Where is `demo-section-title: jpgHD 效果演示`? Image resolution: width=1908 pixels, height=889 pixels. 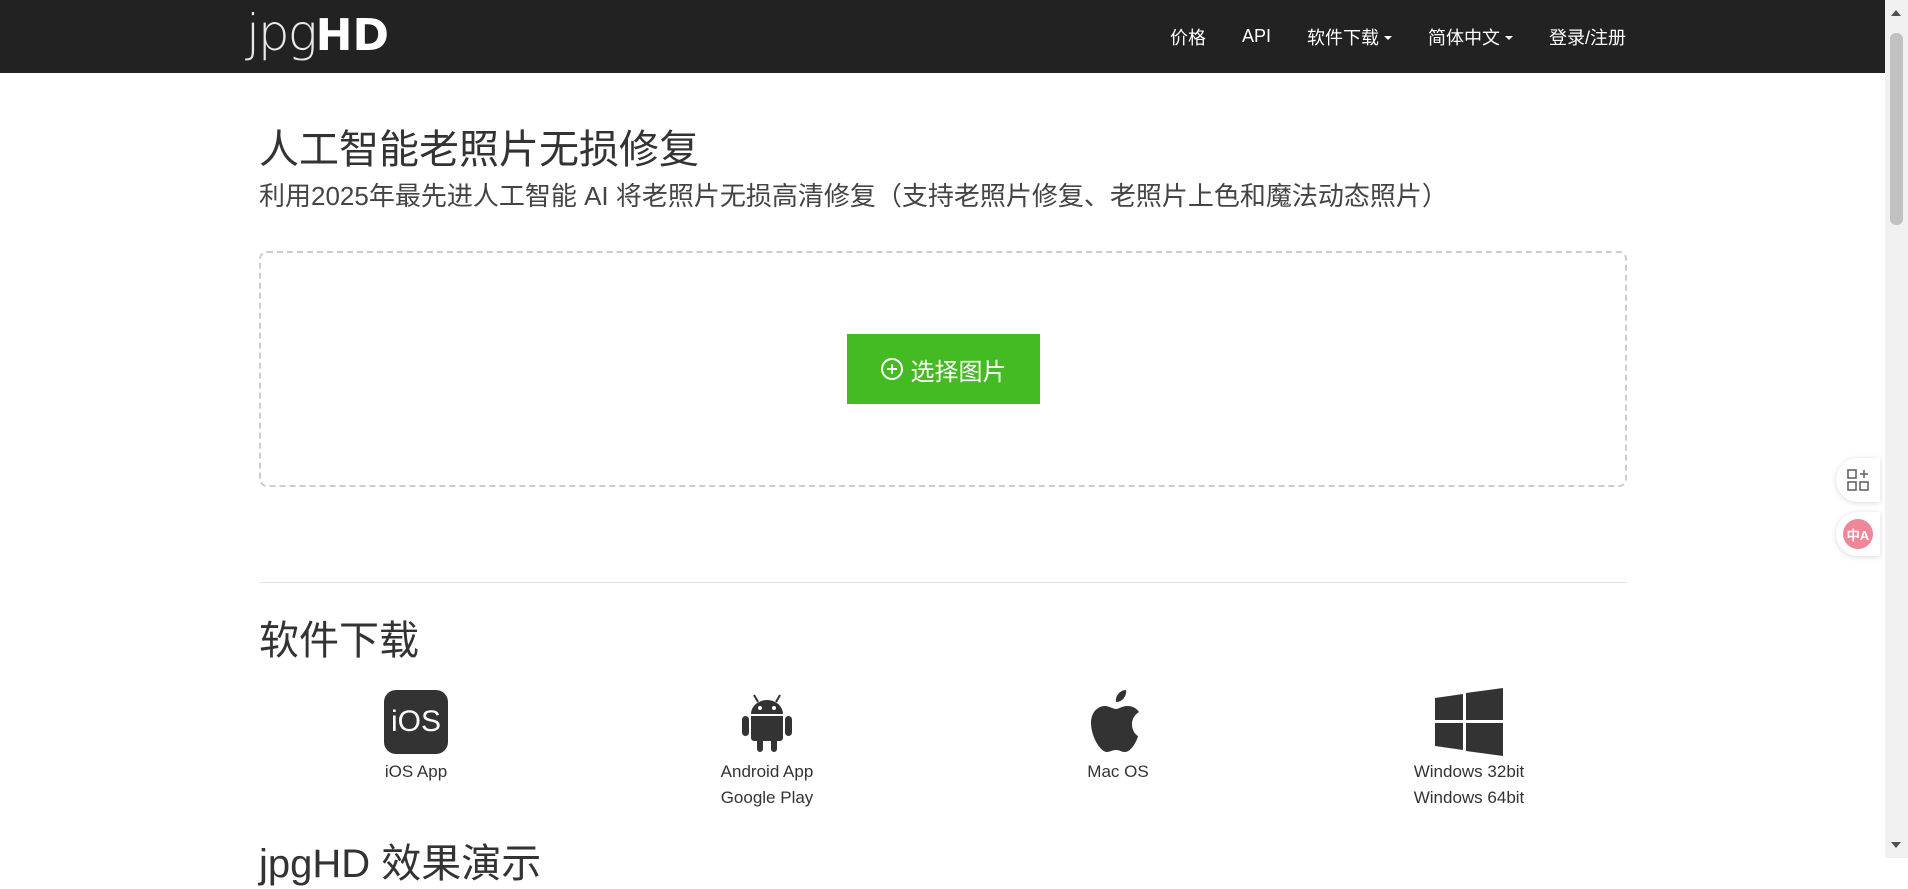 demo-section-title: jpgHD 效果演示 is located at coordinates (400, 864).